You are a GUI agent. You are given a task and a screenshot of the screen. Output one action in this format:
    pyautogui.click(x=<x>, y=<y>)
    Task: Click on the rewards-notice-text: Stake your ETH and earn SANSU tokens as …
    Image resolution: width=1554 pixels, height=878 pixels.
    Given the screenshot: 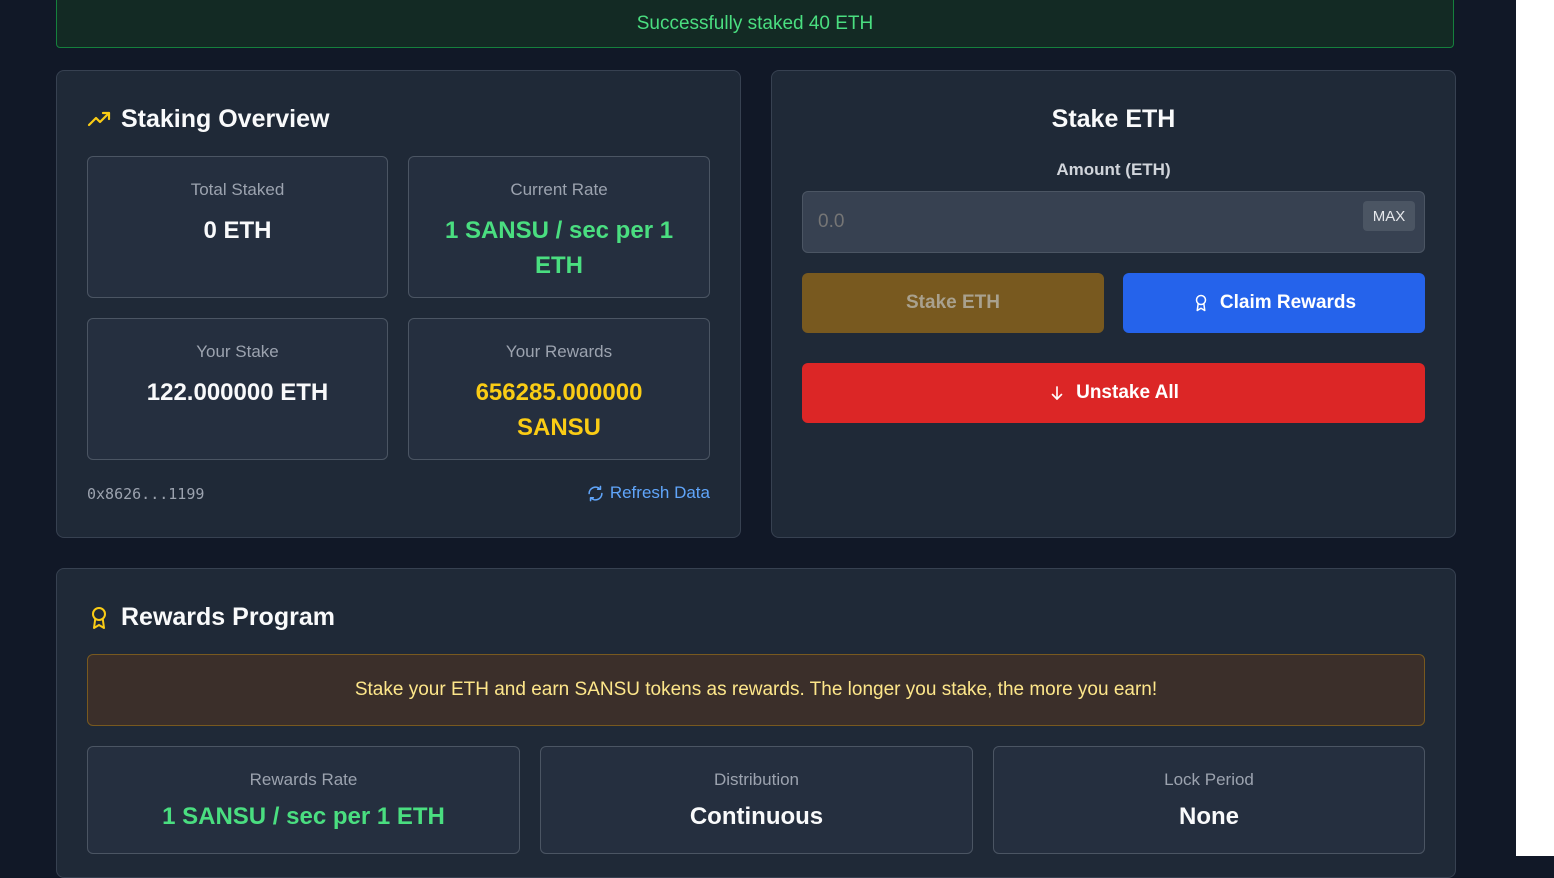 What is the action you would take?
    pyautogui.click(x=756, y=689)
    